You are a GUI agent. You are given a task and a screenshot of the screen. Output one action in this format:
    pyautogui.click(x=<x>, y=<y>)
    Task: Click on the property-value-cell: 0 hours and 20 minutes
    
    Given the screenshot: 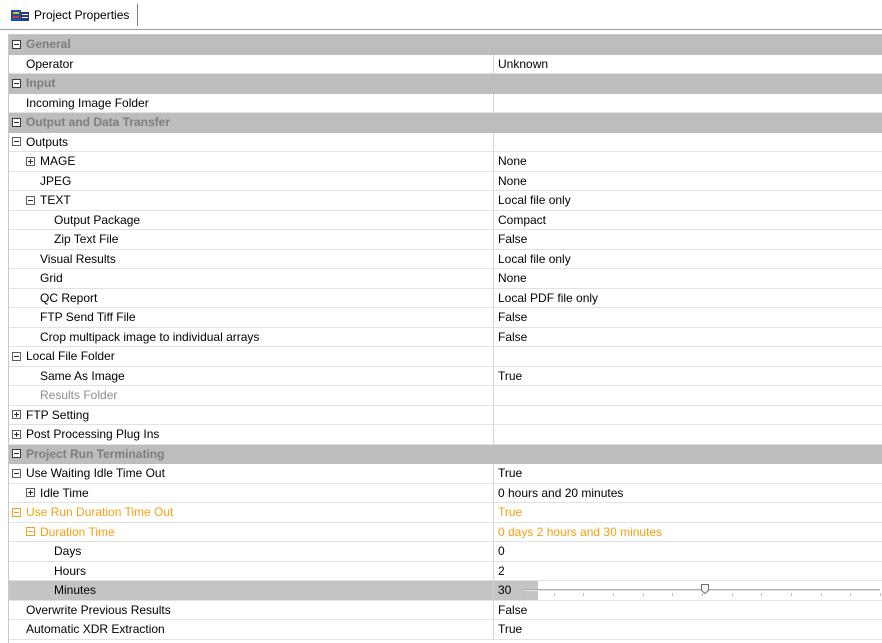 What is the action you would take?
    pyautogui.click(x=687, y=492)
    